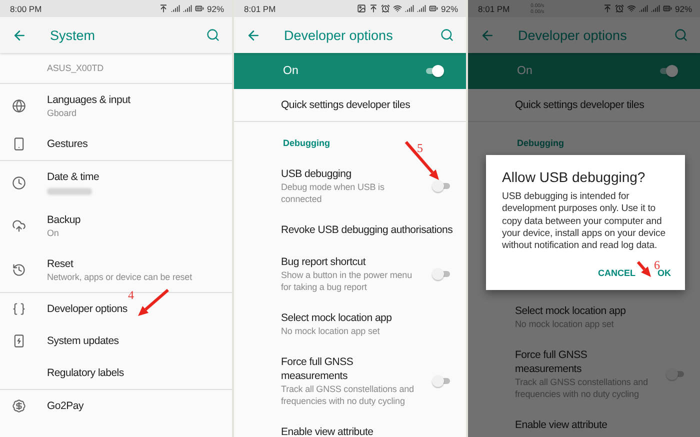 The height and width of the screenshot is (437, 700). I want to click on setting-subtitle: Show a button in the power menu for taking a bug report, so click(347, 281).